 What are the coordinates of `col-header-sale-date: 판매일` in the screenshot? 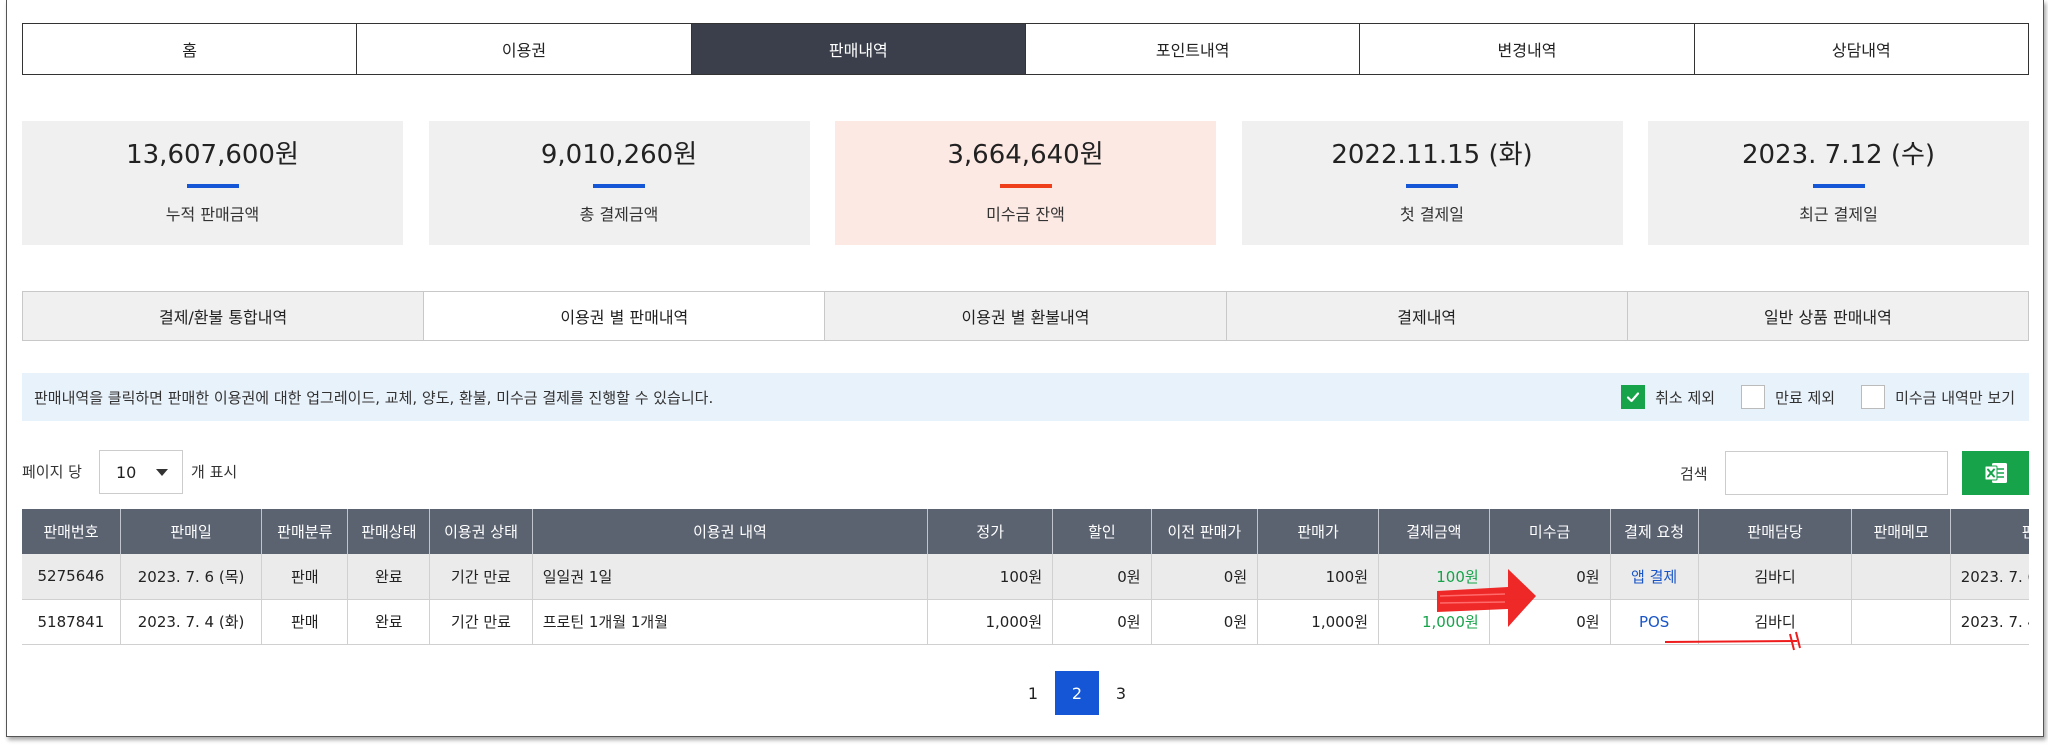 It's located at (191, 531).